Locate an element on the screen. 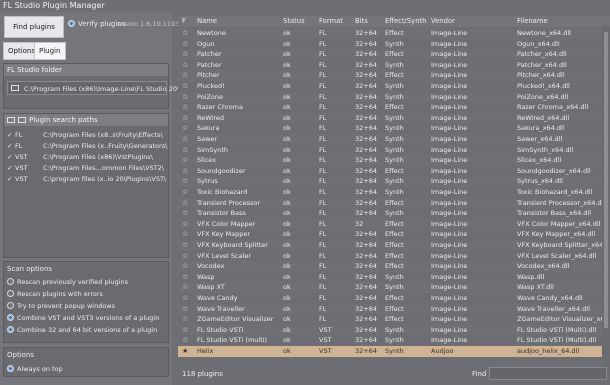 The width and height of the screenshot is (610, 385). vertical-scrollbar is located at coordinates (606, 202).